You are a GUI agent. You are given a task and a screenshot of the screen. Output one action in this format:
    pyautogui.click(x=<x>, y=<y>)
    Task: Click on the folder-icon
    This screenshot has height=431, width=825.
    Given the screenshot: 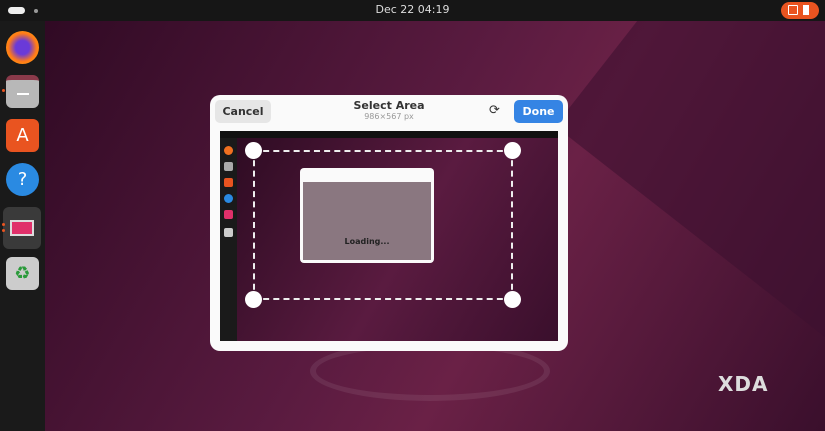 What is the action you would take?
    pyautogui.click(x=22, y=94)
    